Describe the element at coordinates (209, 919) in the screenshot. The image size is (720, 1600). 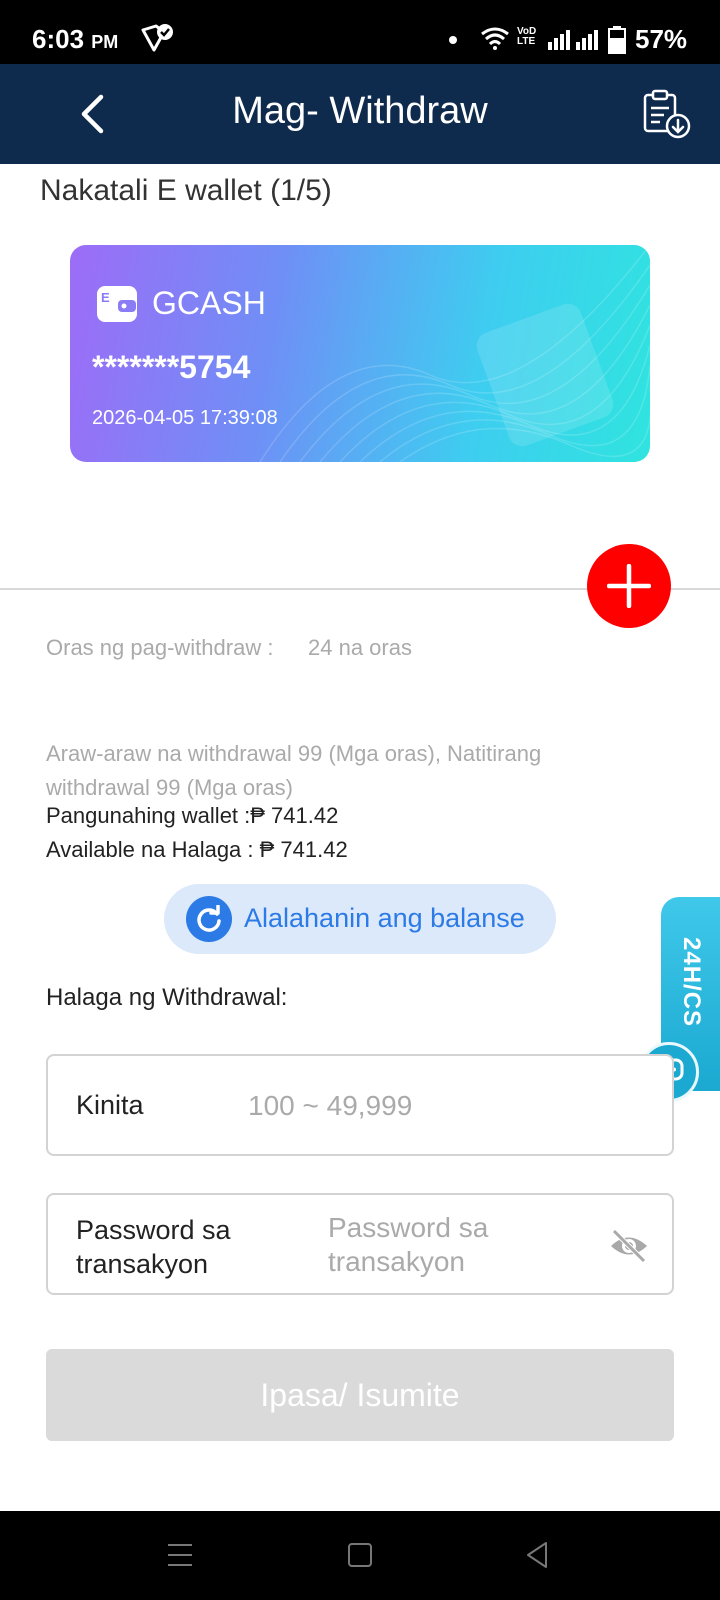
I see `refresh-icon` at that location.